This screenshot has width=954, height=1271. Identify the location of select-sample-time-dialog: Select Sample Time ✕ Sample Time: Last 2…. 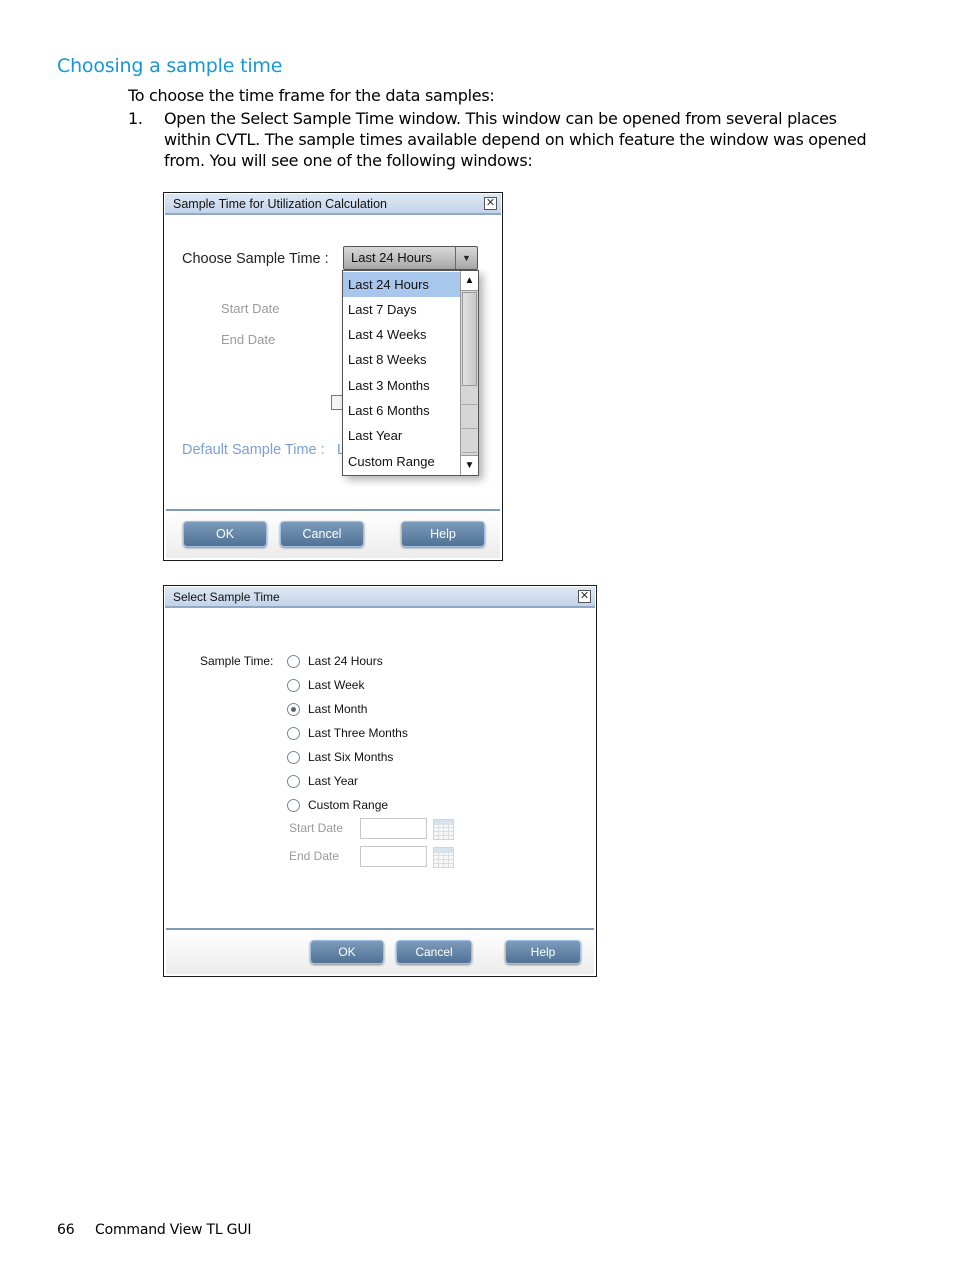
(380, 781).